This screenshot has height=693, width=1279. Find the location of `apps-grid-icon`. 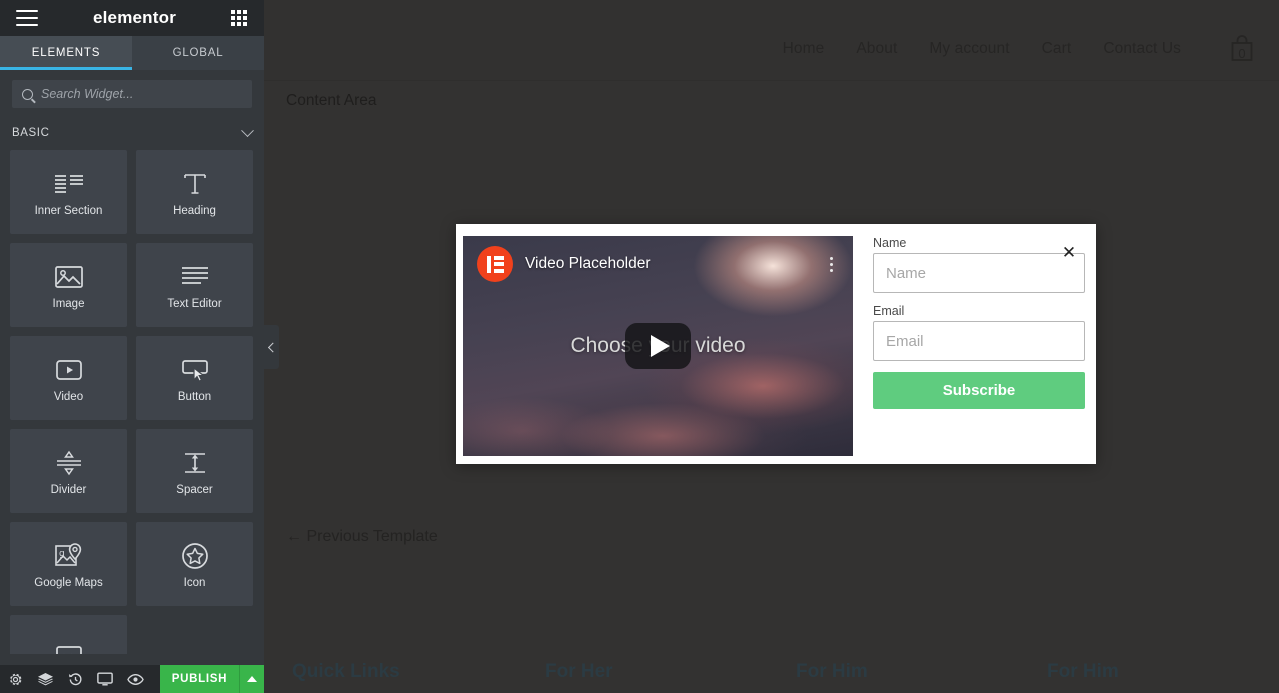

apps-grid-icon is located at coordinates (239, 18).